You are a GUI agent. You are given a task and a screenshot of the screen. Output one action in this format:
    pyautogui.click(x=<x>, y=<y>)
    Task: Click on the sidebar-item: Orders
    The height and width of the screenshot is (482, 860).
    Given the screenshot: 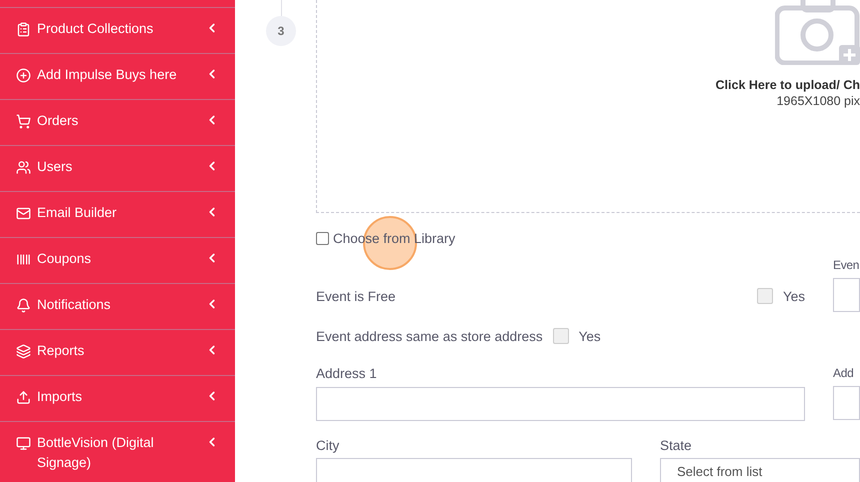 What is the action you would take?
    pyautogui.click(x=117, y=122)
    